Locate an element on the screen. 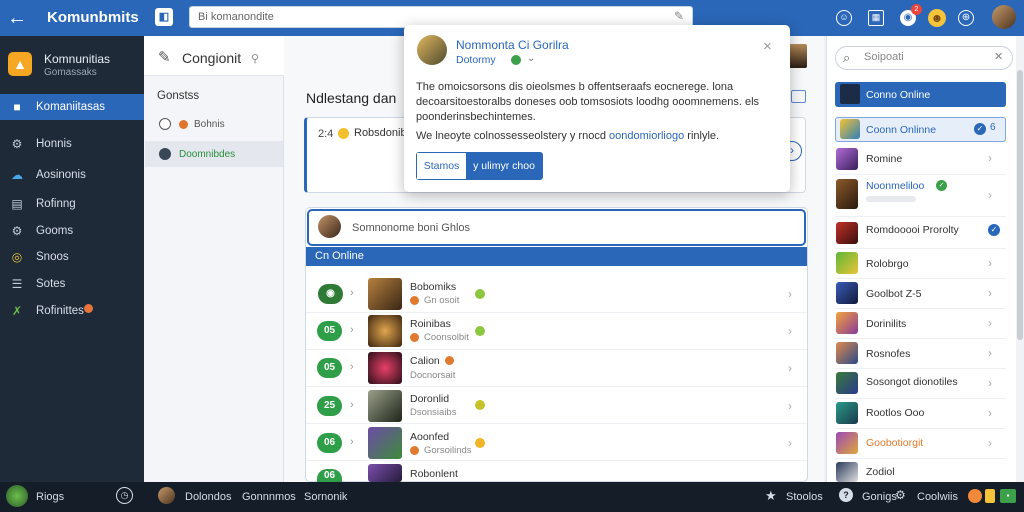 The height and width of the screenshot is (512, 1024). emoji-icon: ☻ is located at coordinates (937, 18).